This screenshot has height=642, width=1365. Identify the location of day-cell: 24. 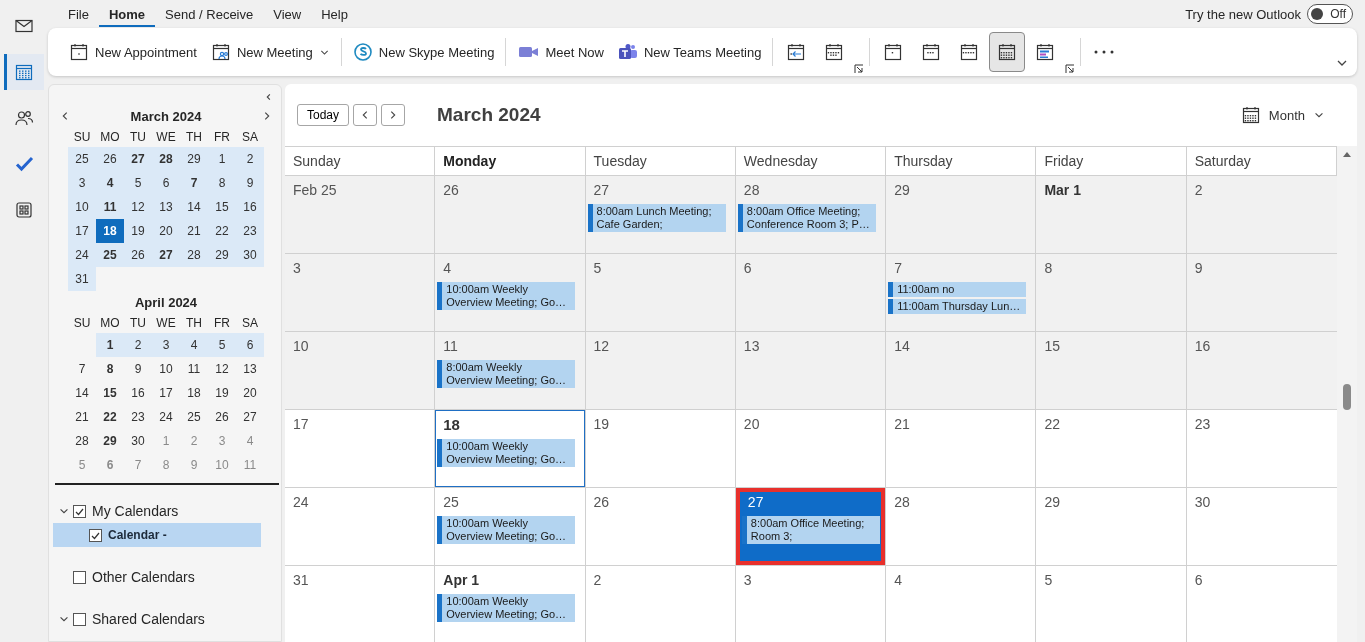
(360, 527).